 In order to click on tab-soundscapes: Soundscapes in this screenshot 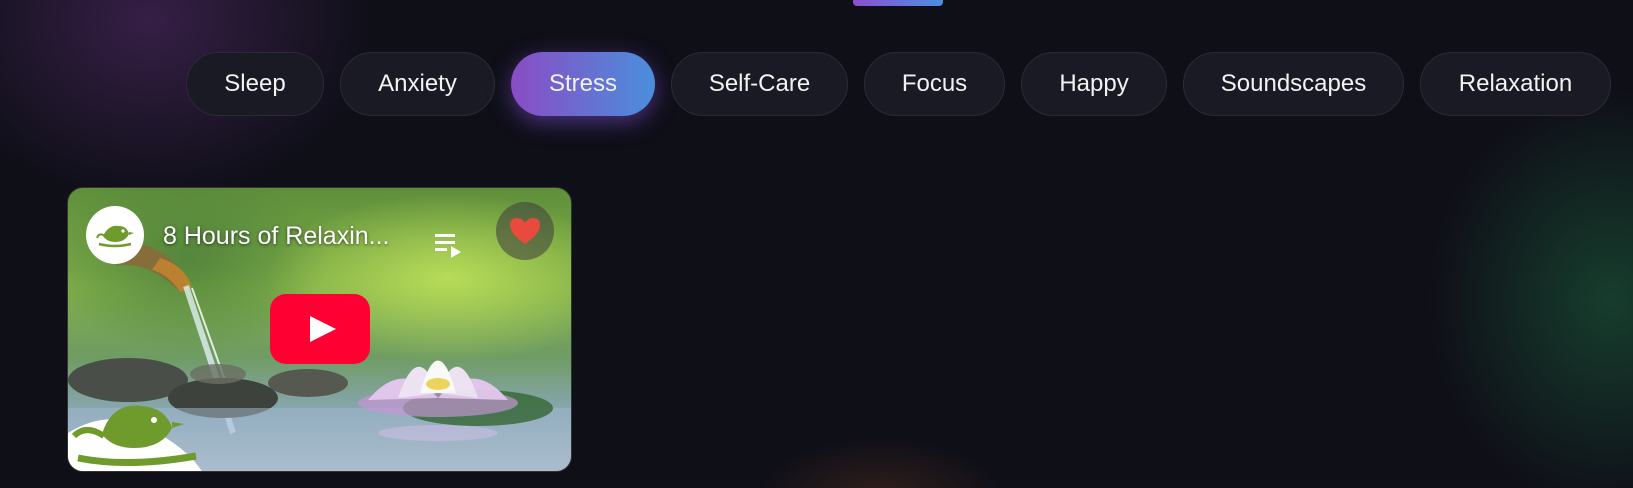, I will do `click(1293, 84)`.